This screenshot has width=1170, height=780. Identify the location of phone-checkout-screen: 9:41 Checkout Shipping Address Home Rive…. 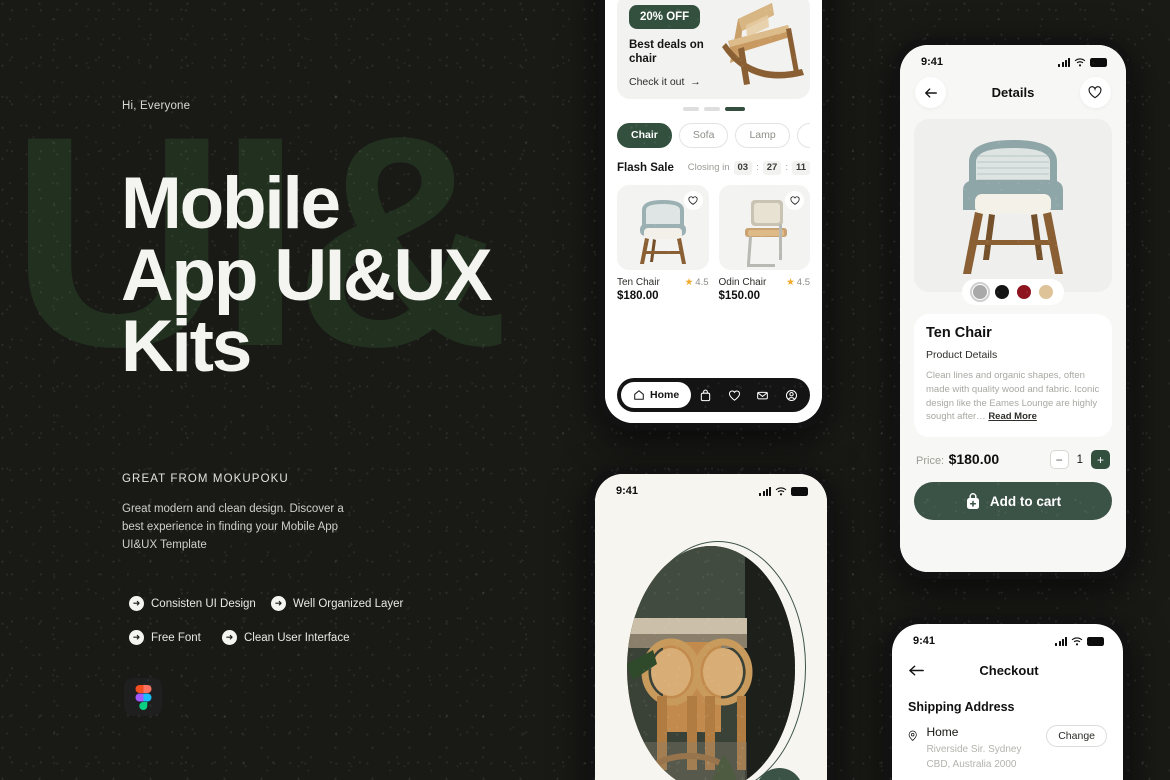
(1007, 698).